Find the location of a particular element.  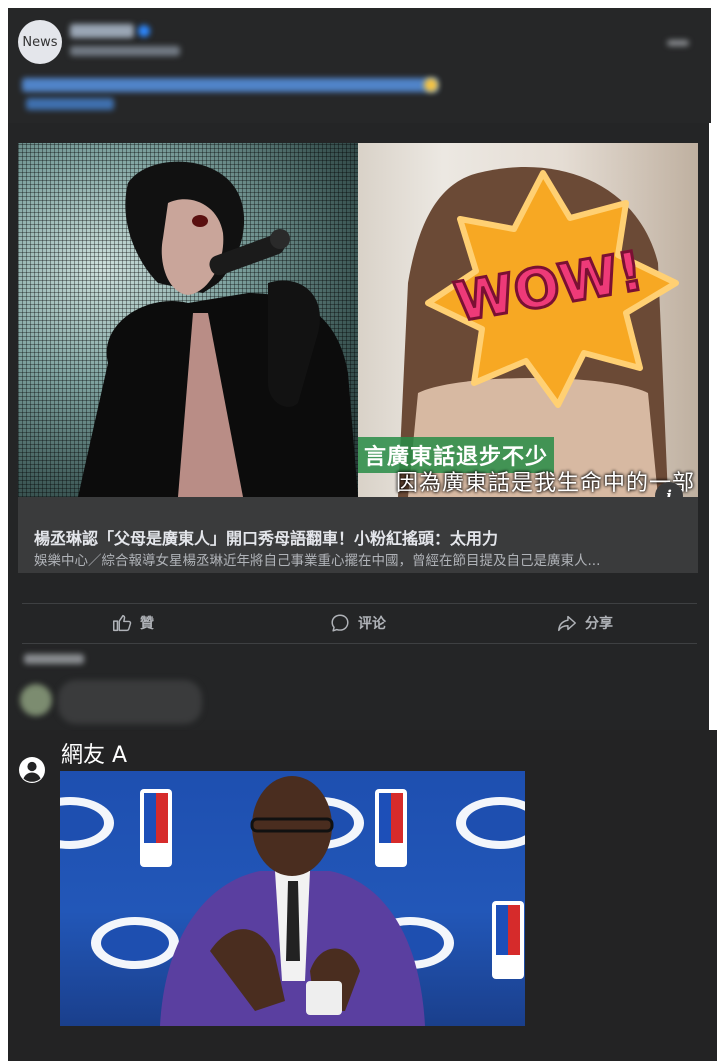

share-label: 分享 is located at coordinates (599, 624).